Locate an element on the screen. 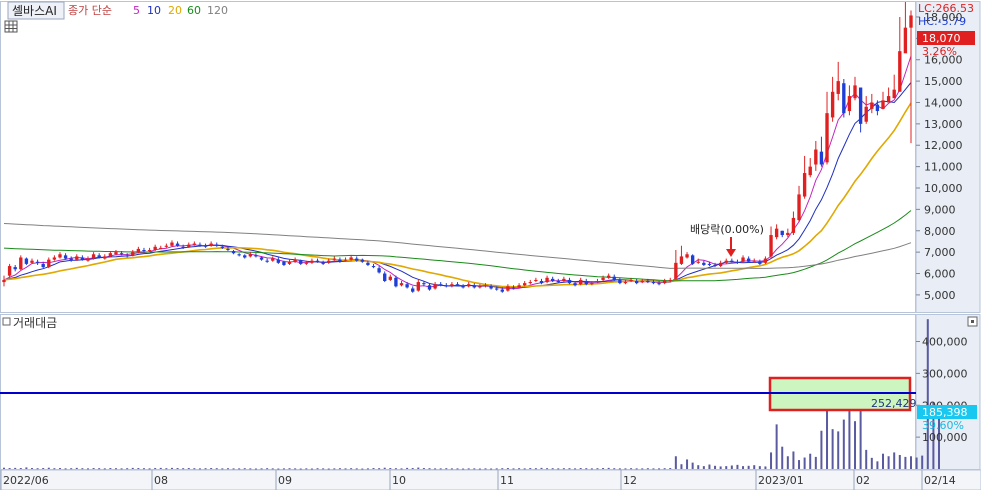 This screenshot has height=493, width=981. price-tick-label: 5,000 is located at coordinates (940, 295).